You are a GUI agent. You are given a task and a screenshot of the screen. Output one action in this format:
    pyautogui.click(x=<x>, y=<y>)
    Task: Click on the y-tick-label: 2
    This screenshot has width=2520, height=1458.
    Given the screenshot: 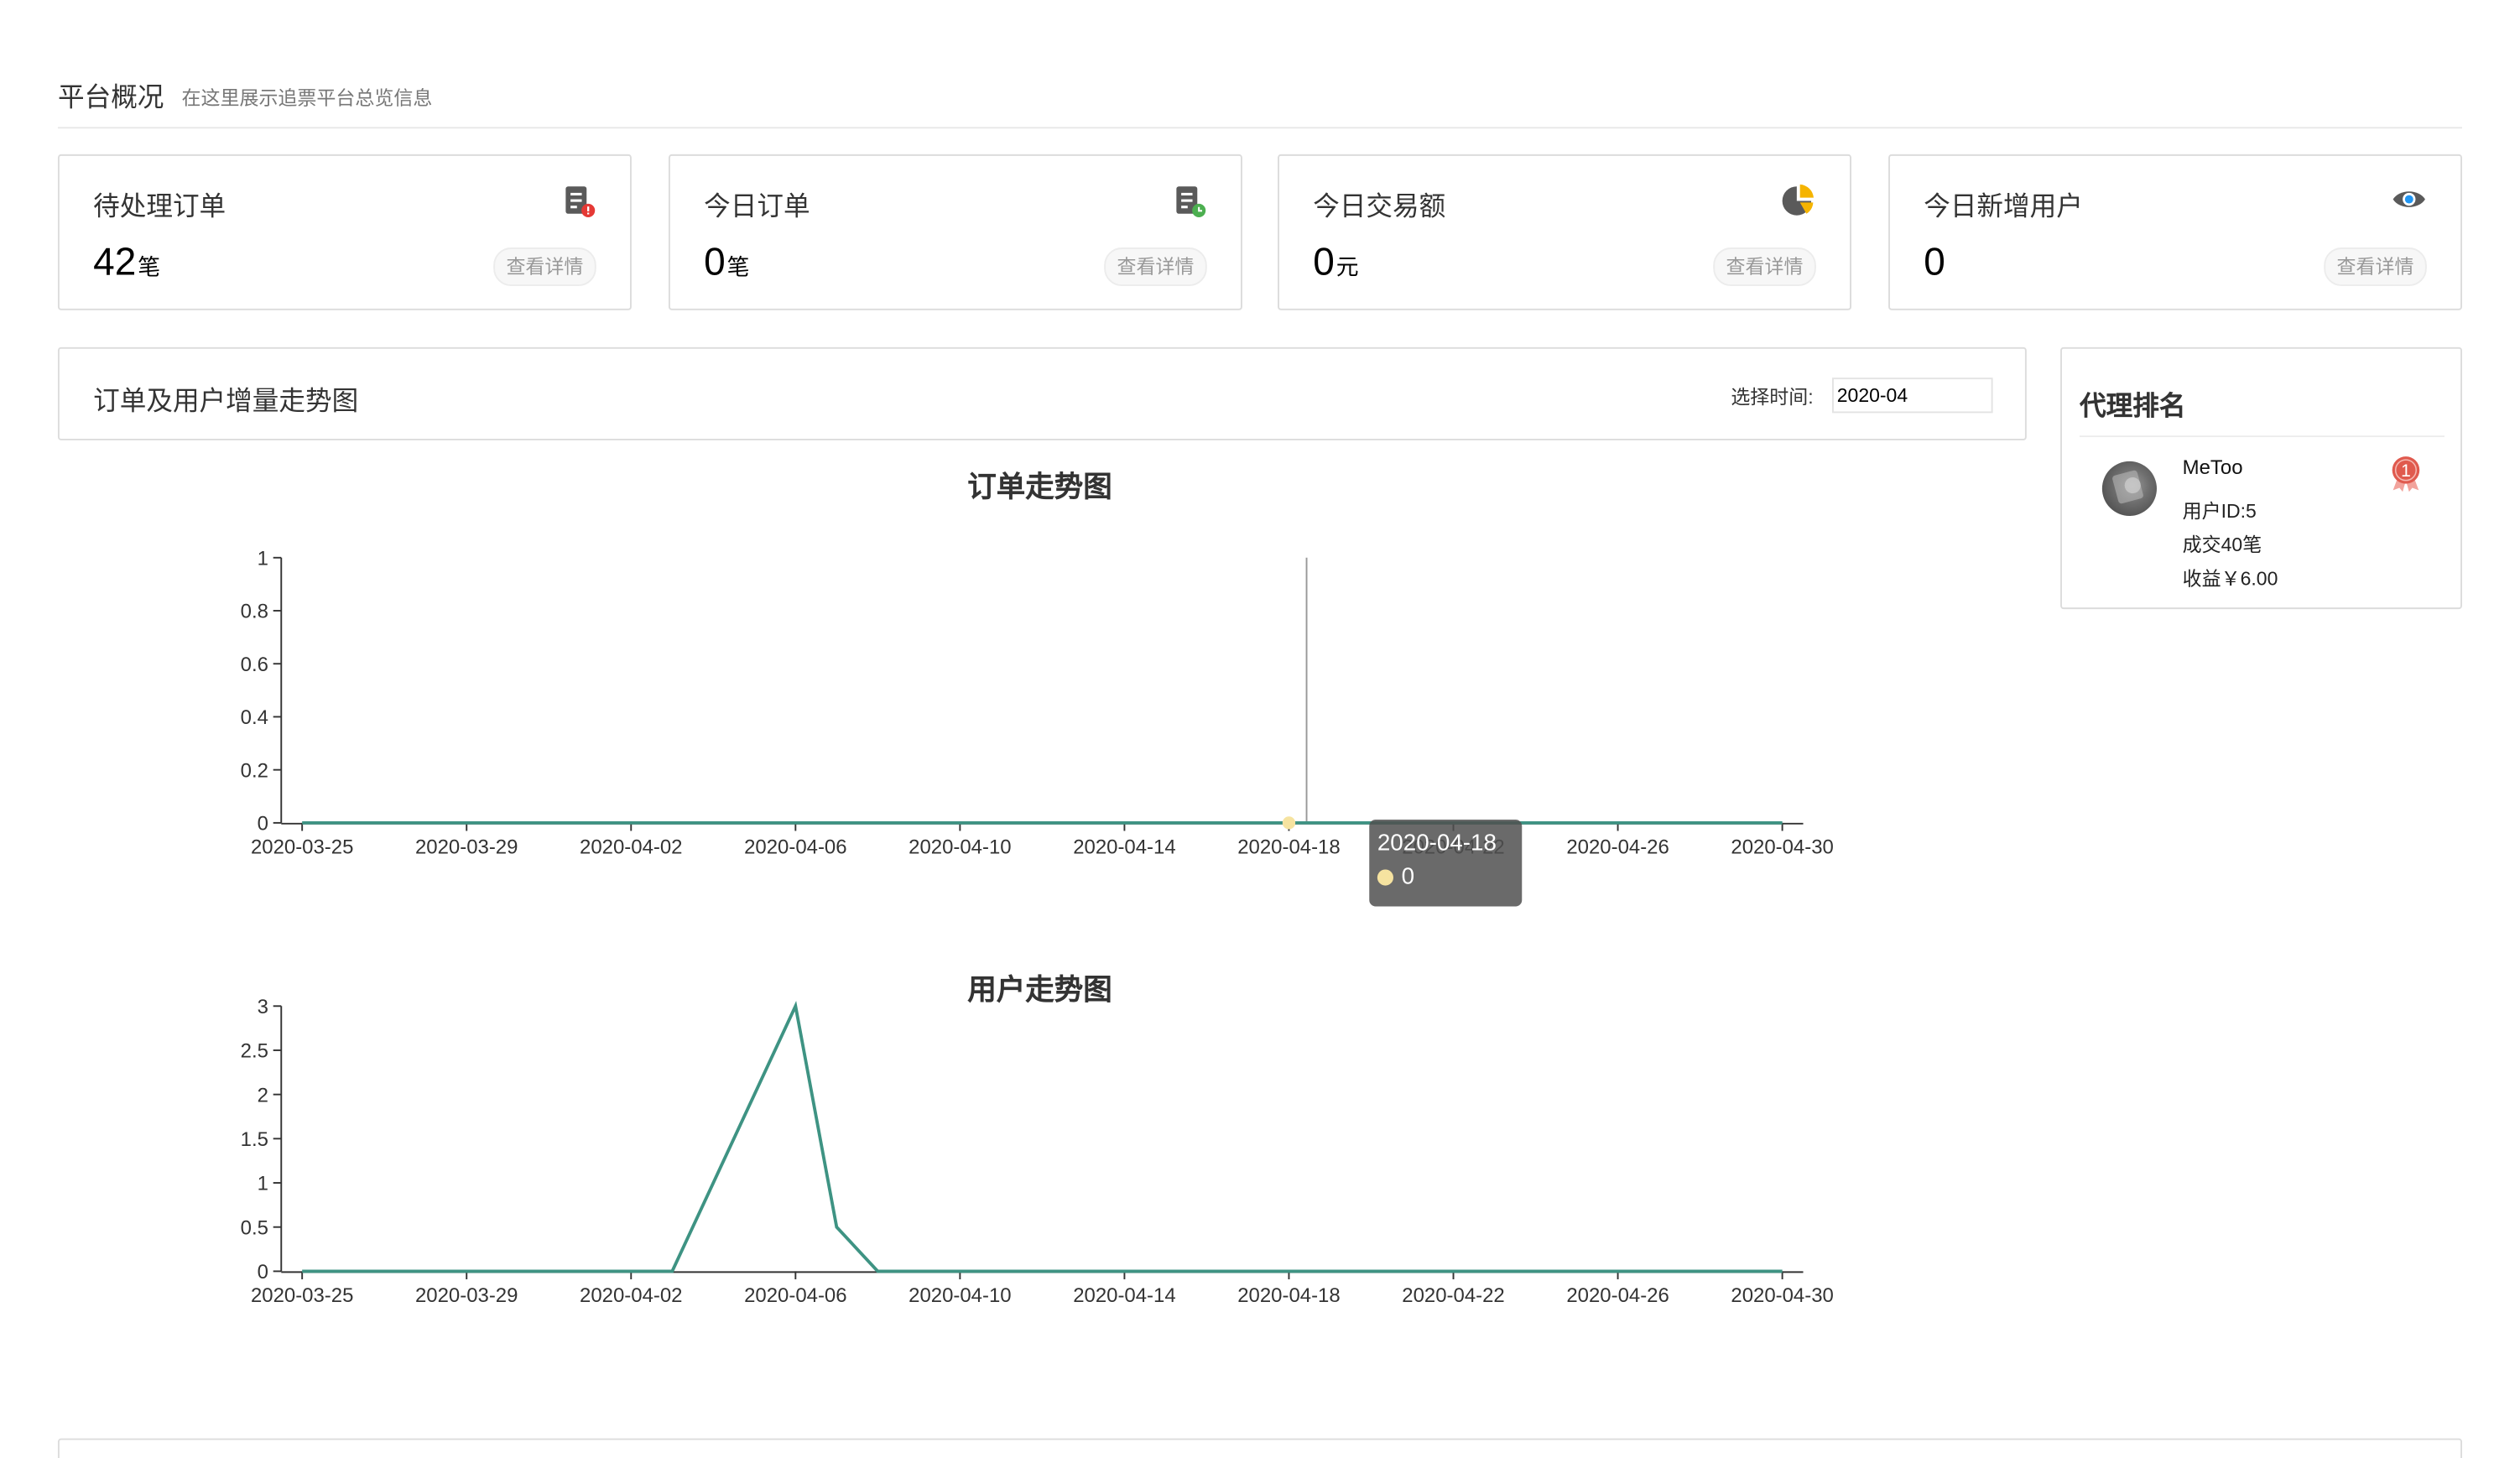 What is the action you would take?
    pyautogui.click(x=263, y=1095)
    